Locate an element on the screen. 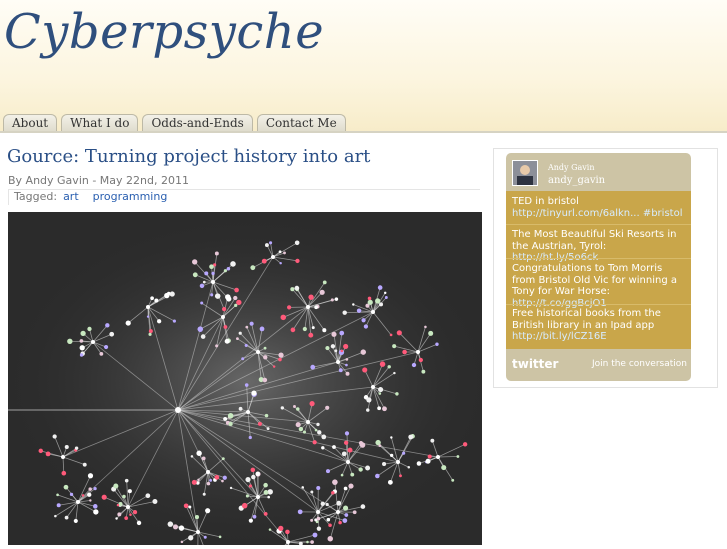 The width and height of the screenshot is (727, 549). tweet-link: http://bit.ly/lCZ16E is located at coordinates (559, 336).